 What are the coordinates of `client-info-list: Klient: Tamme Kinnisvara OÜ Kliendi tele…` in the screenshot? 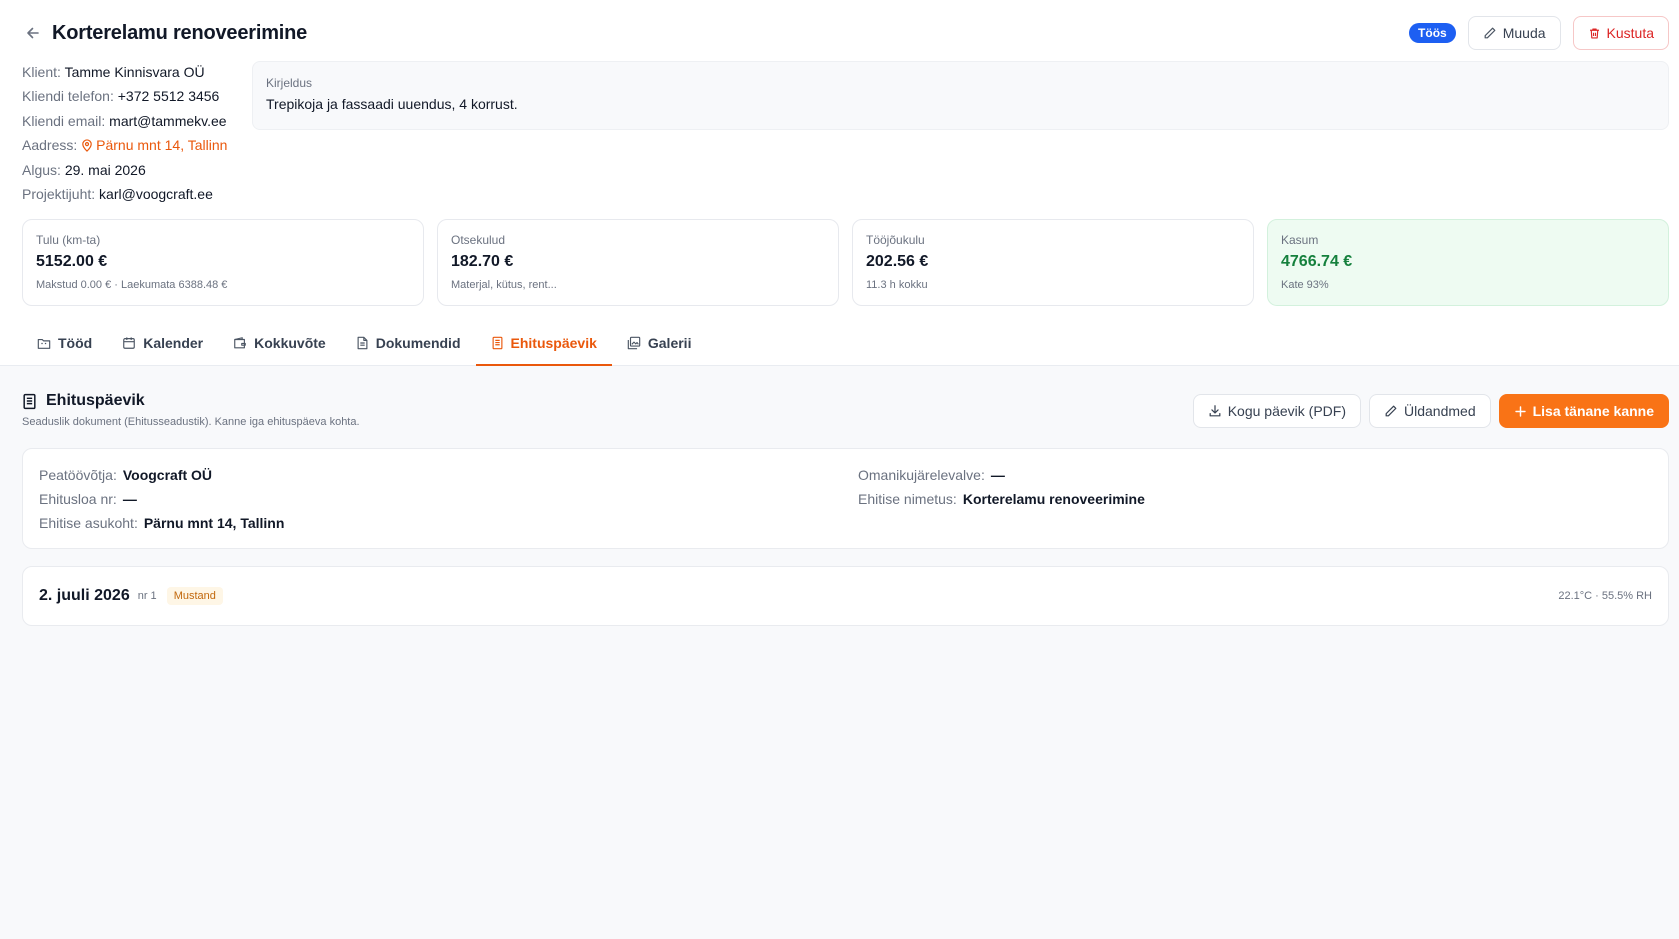 It's located at (136, 133).